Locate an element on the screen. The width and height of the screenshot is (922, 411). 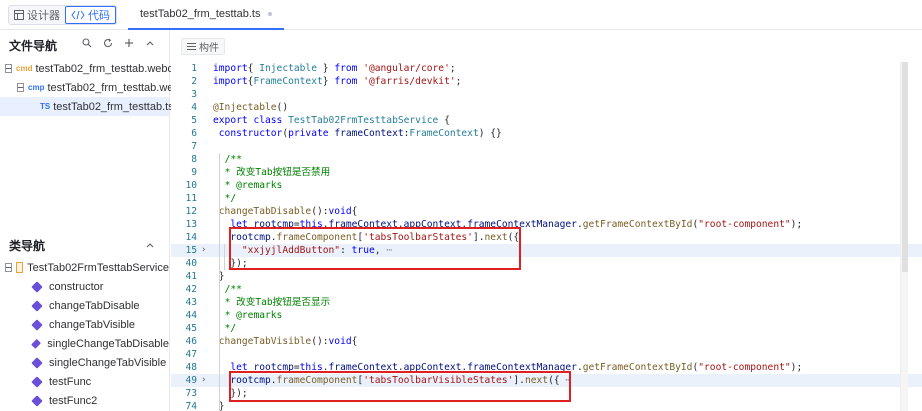
method-icon is located at coordinates (37, 362).